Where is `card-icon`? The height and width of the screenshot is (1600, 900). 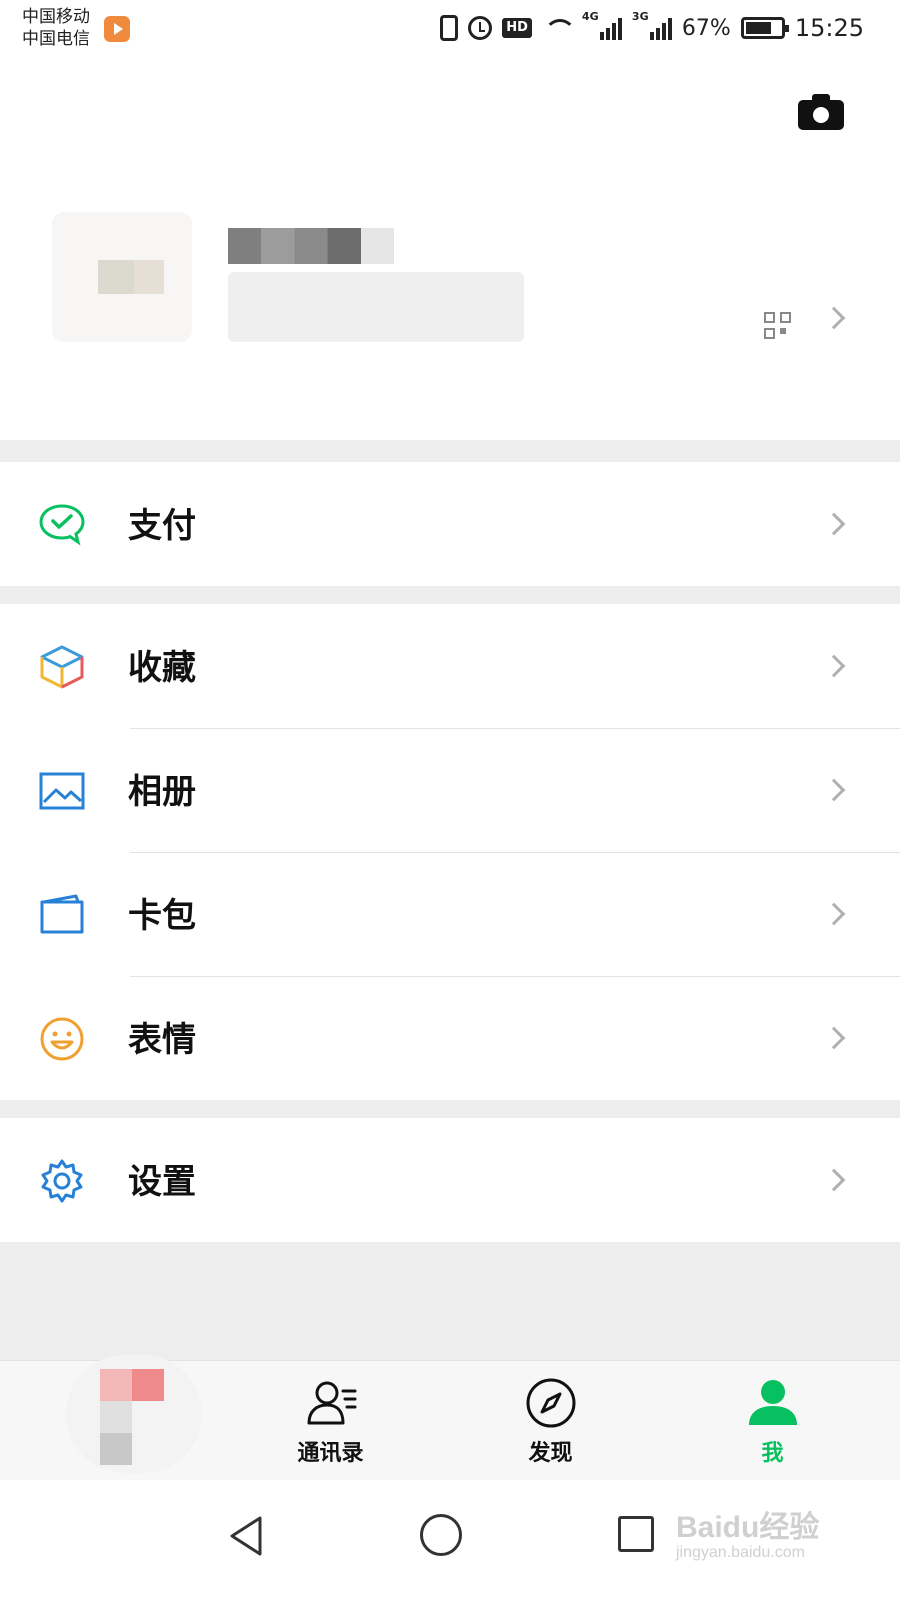 card-icon is located at coordinates (62, 914).